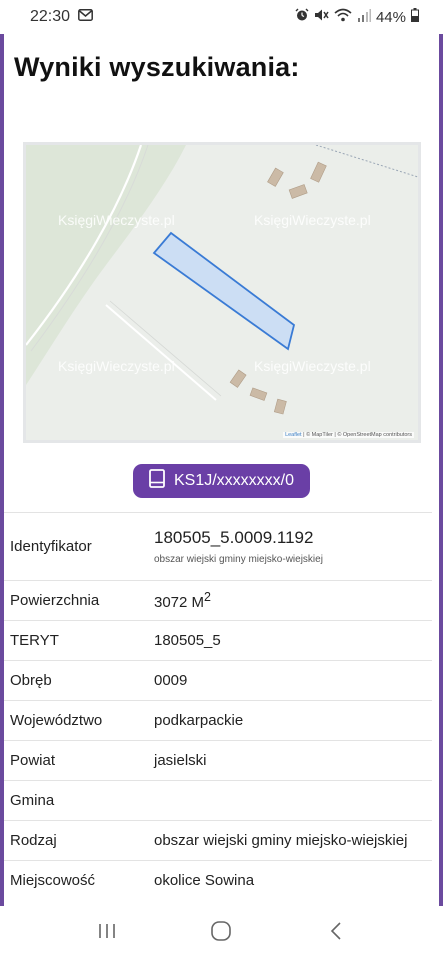 Image resolution: width=443 pixels, height=960 pixels. What do you see at coordinates (73, 680) in the screenshot?
I see `row-label: Obręb` at bounding box center [73, 680].